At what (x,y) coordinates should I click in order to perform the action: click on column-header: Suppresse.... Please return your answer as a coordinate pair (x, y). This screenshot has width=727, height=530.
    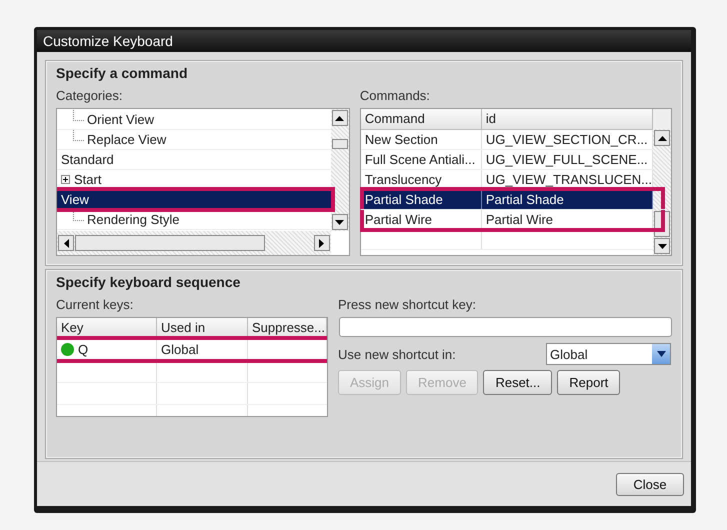
    Looking at the image, I should click on (287, 328).